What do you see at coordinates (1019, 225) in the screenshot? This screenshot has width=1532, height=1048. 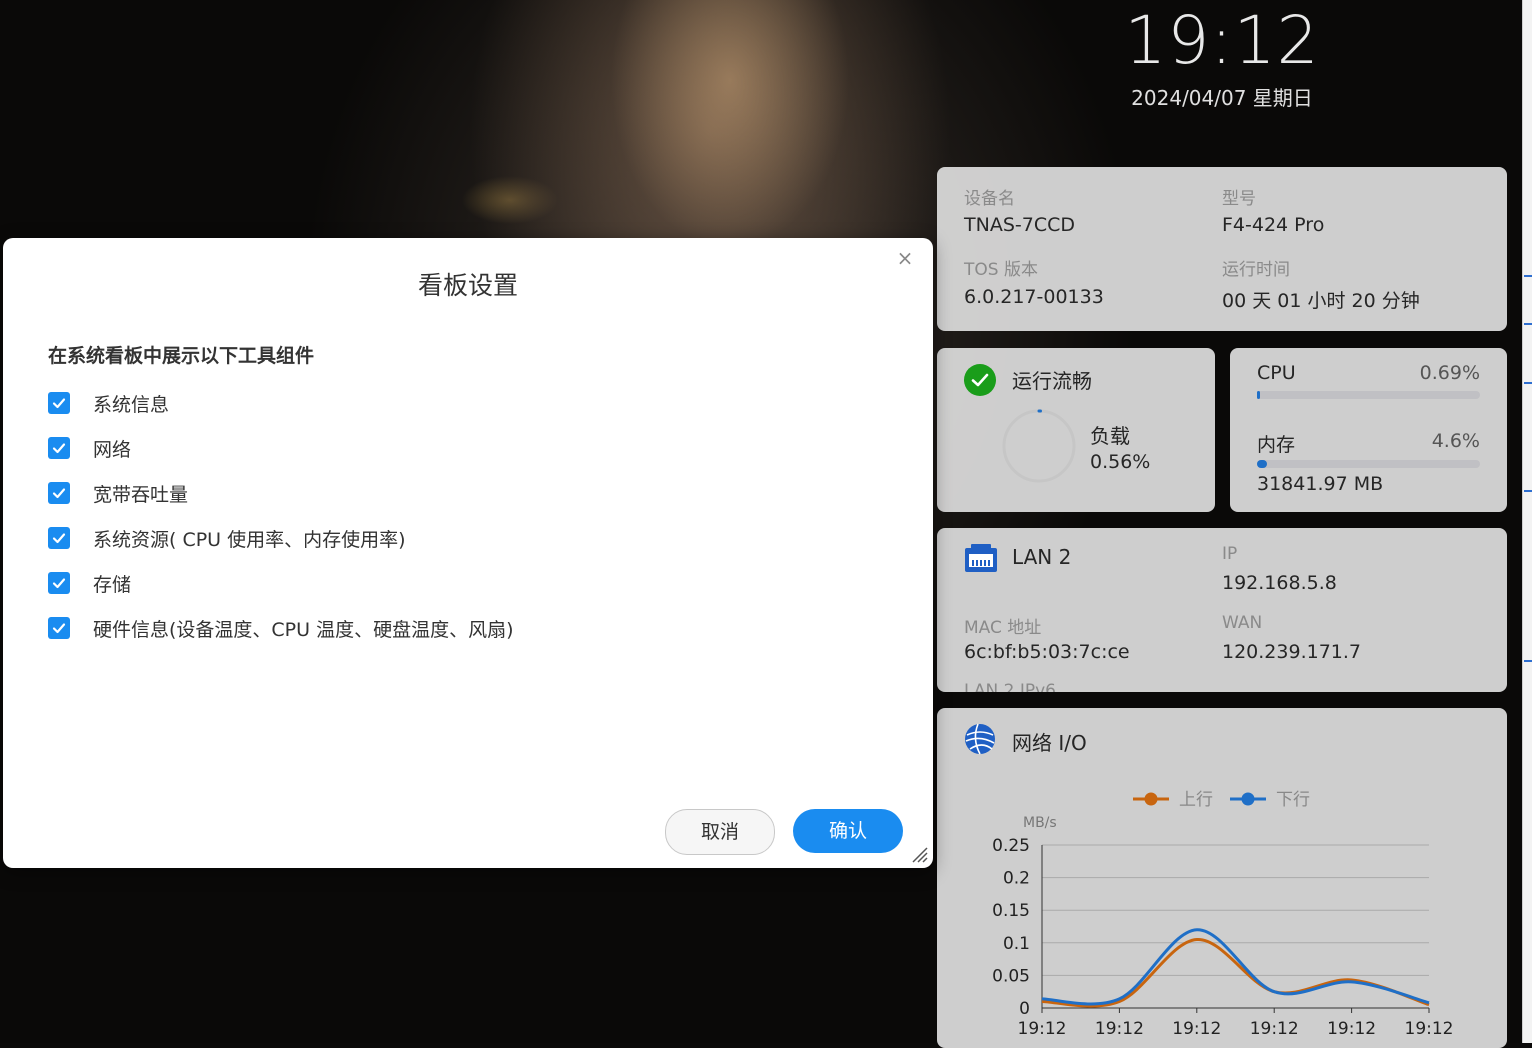 I see `device-name-value: TNAS-7CCD` at bounding box center [1019, 225].